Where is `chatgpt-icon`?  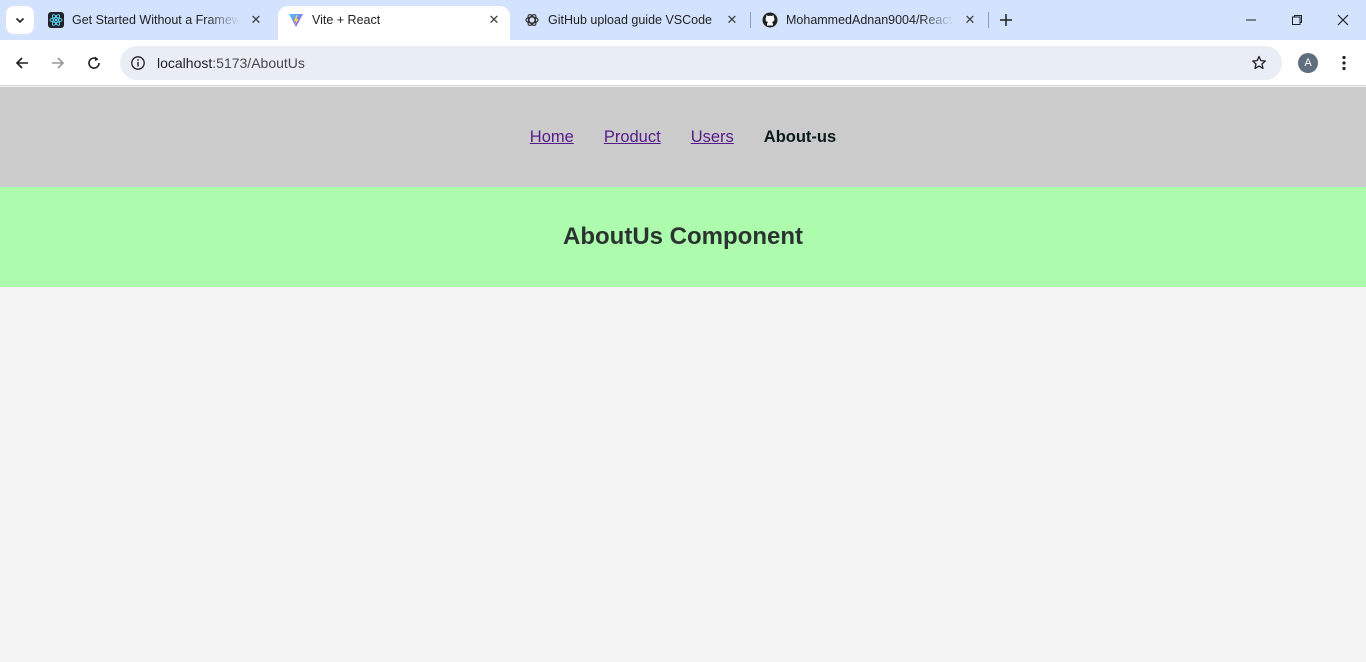
chatgpt-icon is located at coordinates (532, 20).